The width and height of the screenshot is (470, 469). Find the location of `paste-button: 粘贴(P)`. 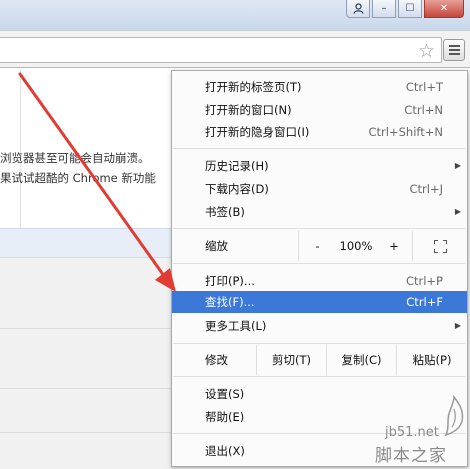

paste-button: 粘贴(P) is located at coordinates (431, 360).